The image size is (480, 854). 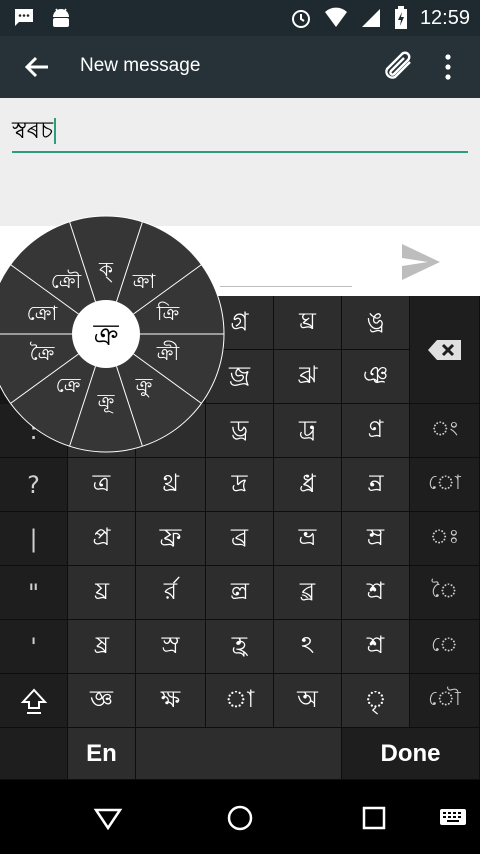 What do you see at coordinates (445, 485) in the screenshot?
I see `key-vowel-o: ো` at bounding box center [445, 485].